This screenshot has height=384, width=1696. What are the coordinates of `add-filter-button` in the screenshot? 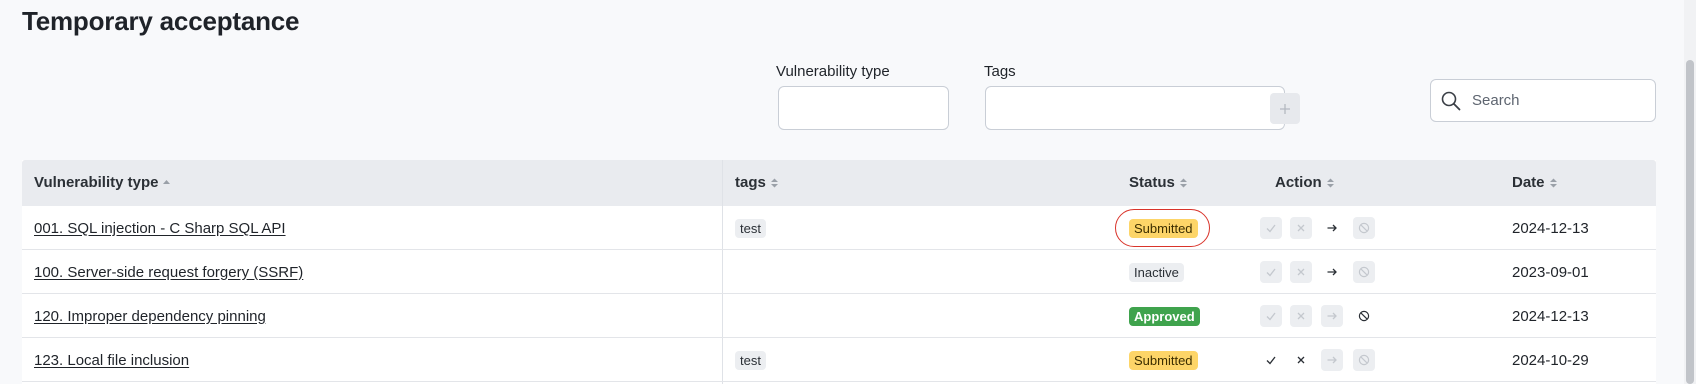 It's located at (1285, 108).